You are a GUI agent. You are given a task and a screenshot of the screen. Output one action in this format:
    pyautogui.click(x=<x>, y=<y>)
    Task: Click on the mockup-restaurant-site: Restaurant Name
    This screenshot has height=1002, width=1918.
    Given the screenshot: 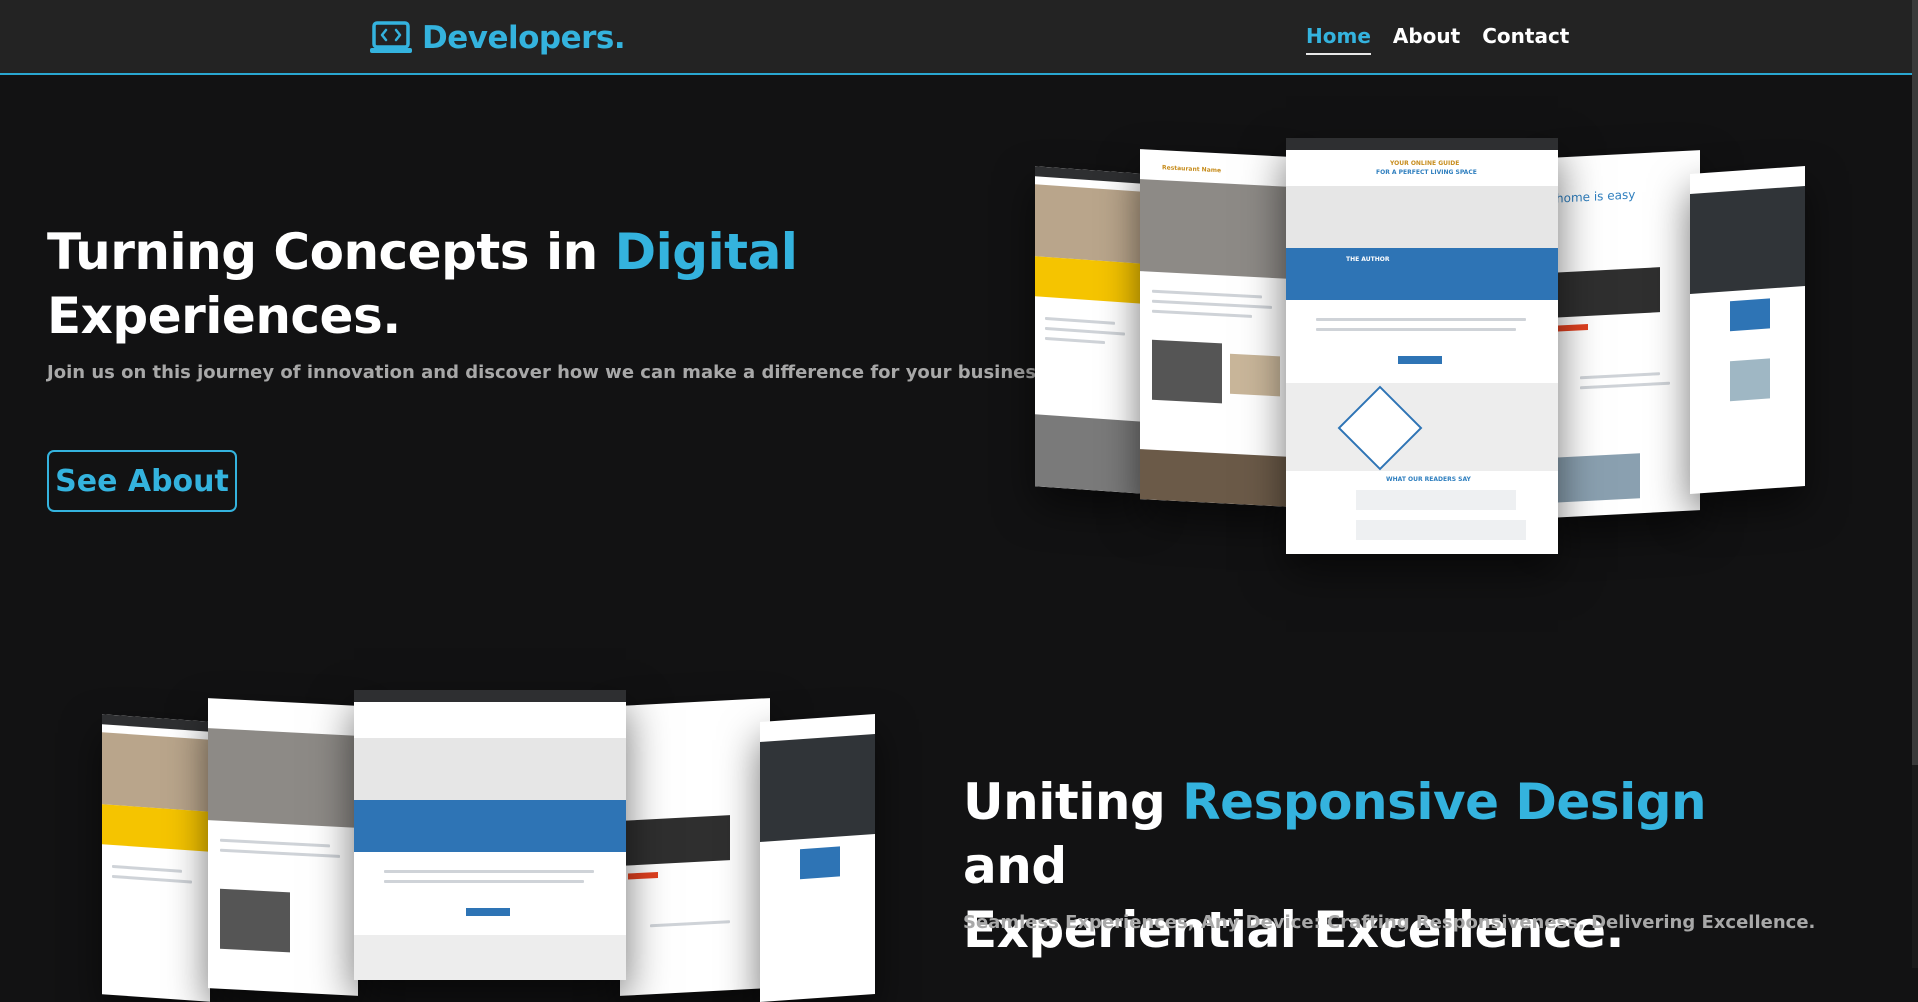 What is the action you would take?
    pyautogui.click(x=1215, y=328)
    